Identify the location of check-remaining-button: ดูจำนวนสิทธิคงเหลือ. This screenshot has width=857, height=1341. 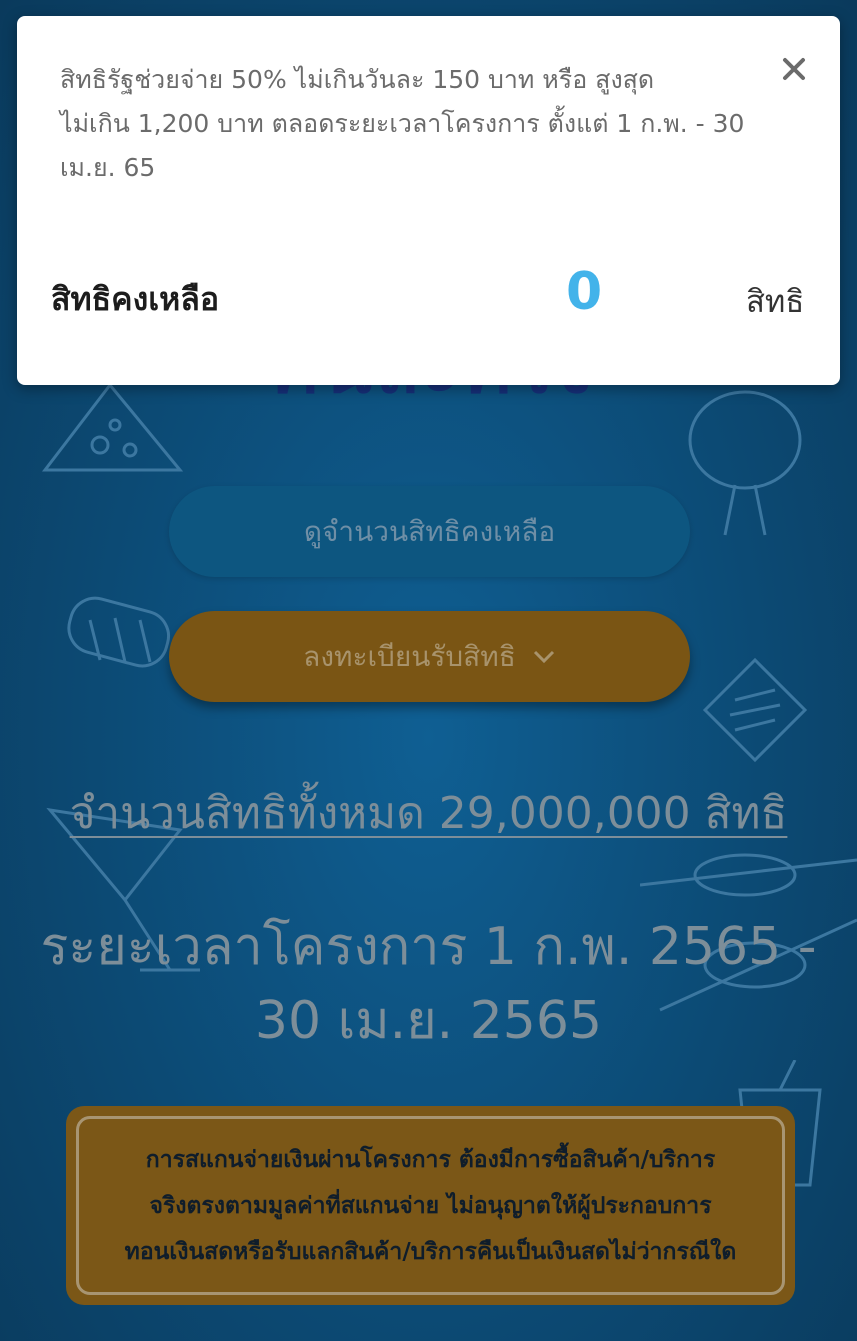
(429, 531).